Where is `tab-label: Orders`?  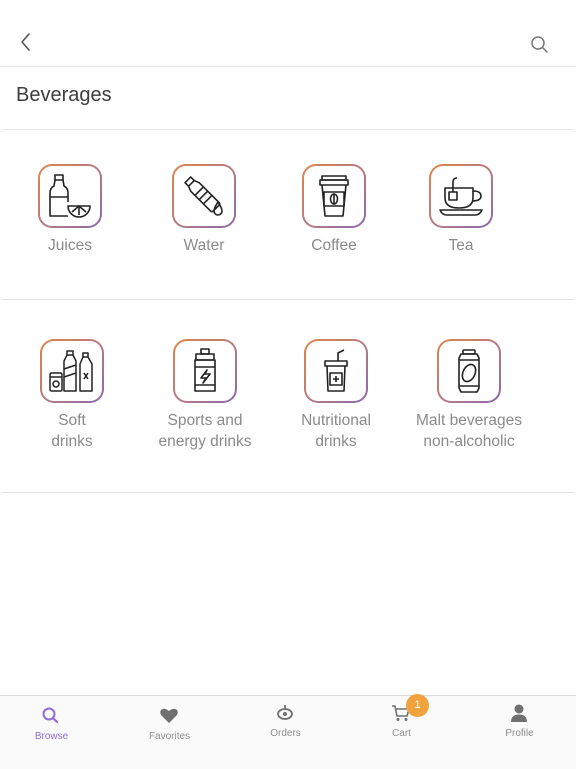 tab-label: Orders is located at coordinates (285, 733).